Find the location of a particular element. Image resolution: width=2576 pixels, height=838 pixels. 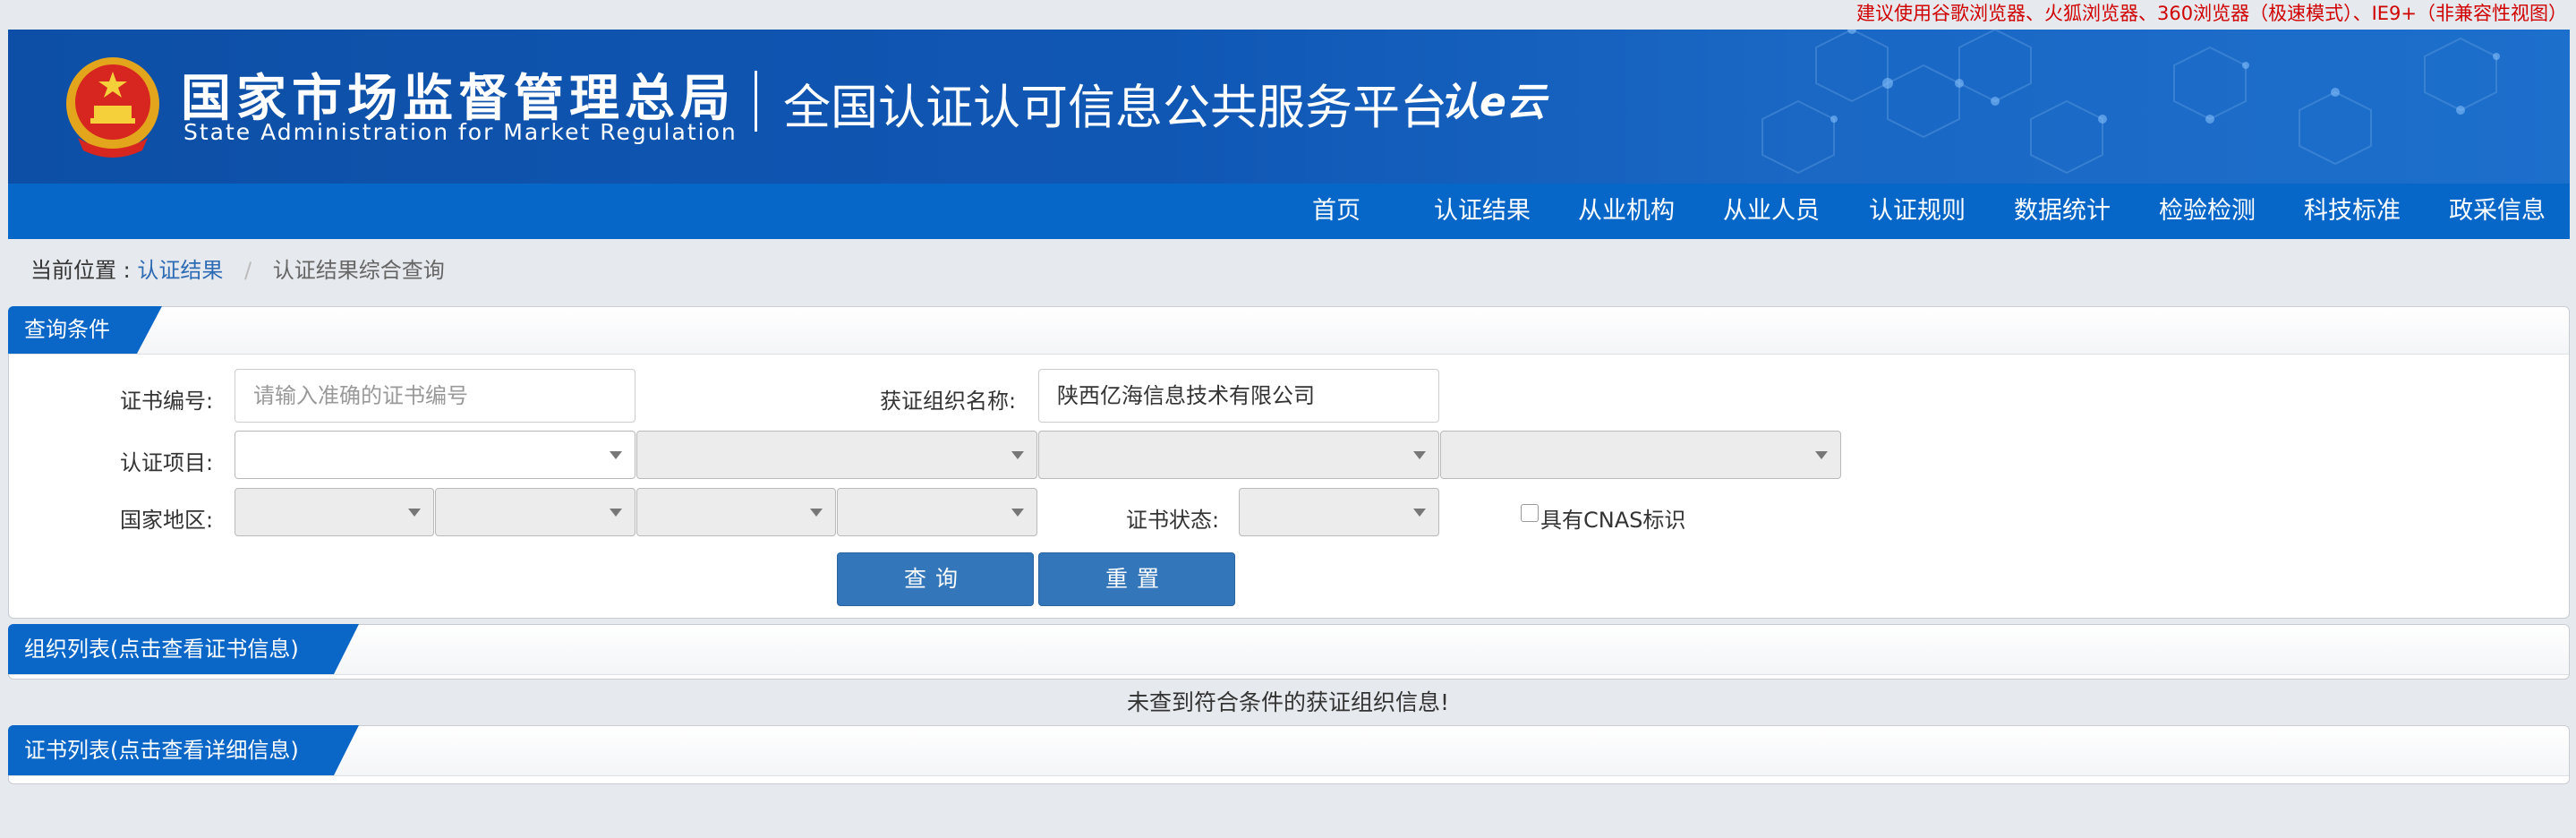

query-panel-title: 查询条件 is located at coordinates (85, 330).